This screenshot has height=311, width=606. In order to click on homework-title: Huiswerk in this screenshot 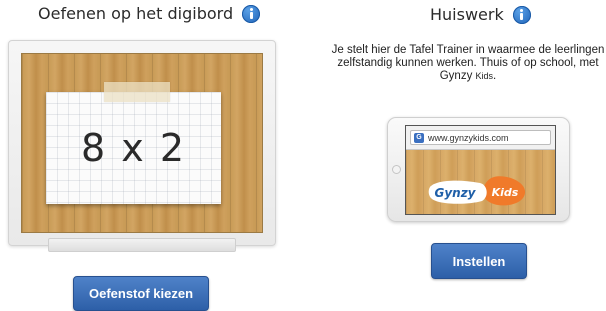, I will do `click(467, 14)`.